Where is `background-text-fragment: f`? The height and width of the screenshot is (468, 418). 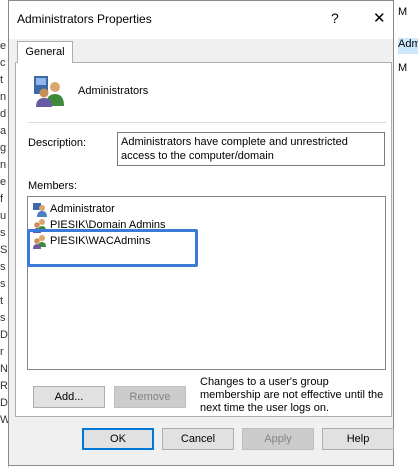 background-text-fragment: f is located at coordinates (2, 199).